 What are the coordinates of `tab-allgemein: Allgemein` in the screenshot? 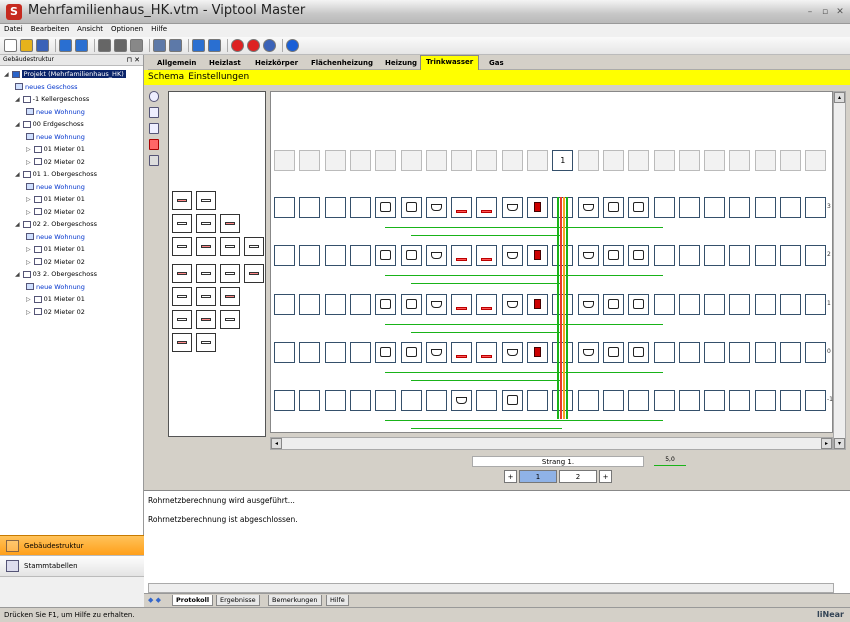 It's located at (176, 63).